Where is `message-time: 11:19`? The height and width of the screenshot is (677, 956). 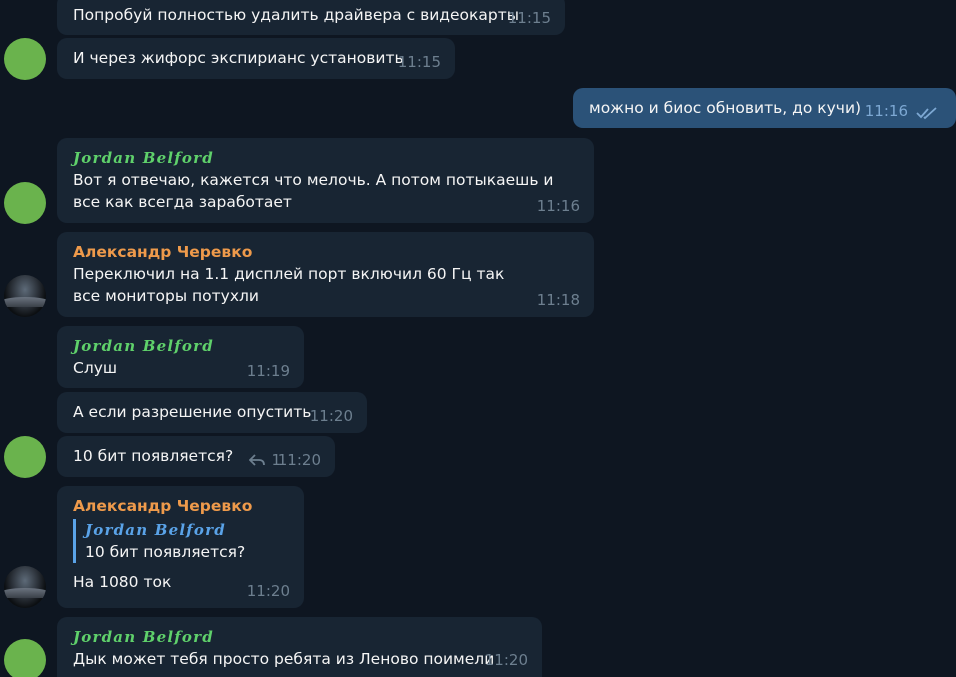 message-time: 11:19 is located at coordinates (268, 371).